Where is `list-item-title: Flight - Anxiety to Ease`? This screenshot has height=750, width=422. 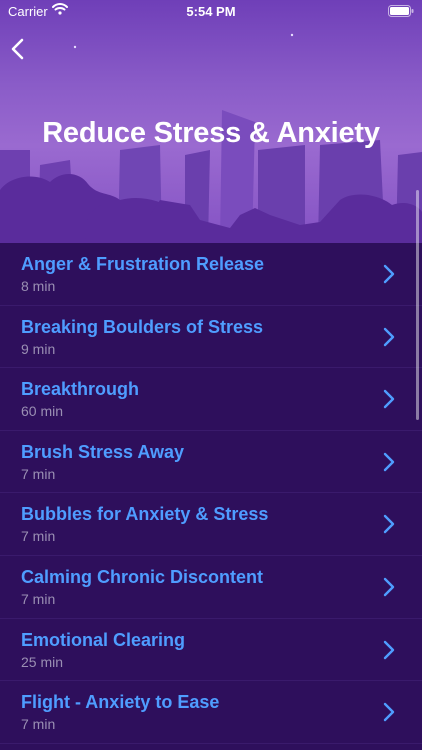
list-item-title: Flight - Anxiety to Ease is located at coordinates (120, 702).